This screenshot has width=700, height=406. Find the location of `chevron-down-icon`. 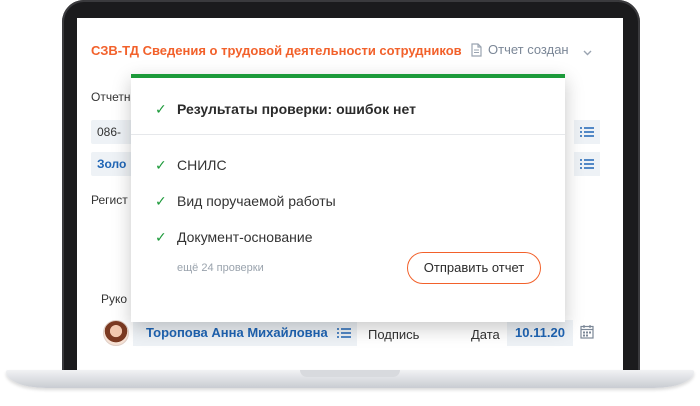

chevron-down-icon is located at coordinates (587, 50).